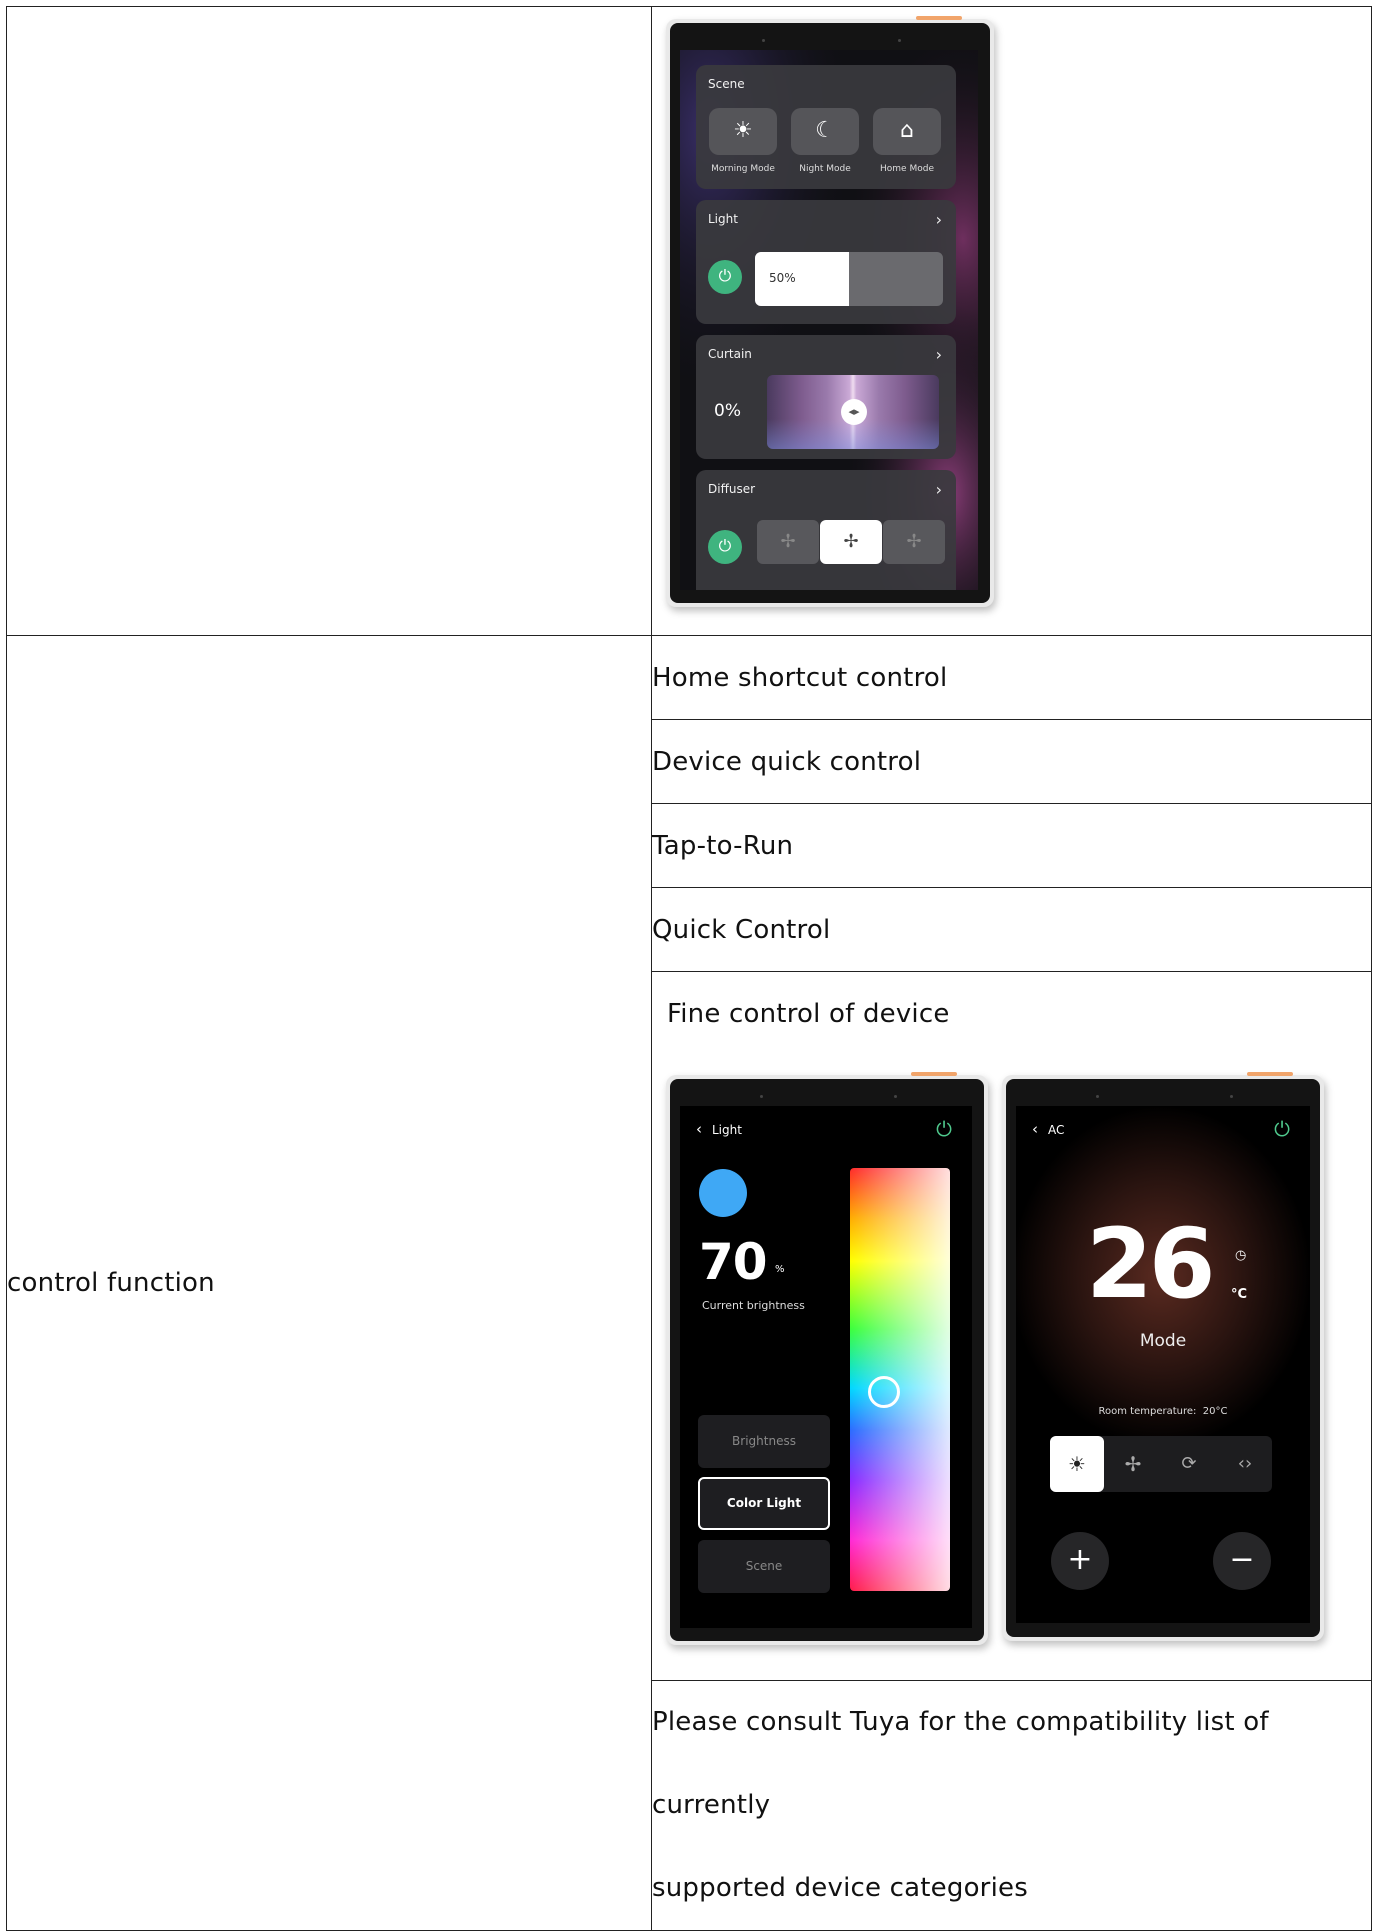 This screenshot has height=1931, width=1378. I want to click on home-user-icon: ⌂, so click(907, 130).